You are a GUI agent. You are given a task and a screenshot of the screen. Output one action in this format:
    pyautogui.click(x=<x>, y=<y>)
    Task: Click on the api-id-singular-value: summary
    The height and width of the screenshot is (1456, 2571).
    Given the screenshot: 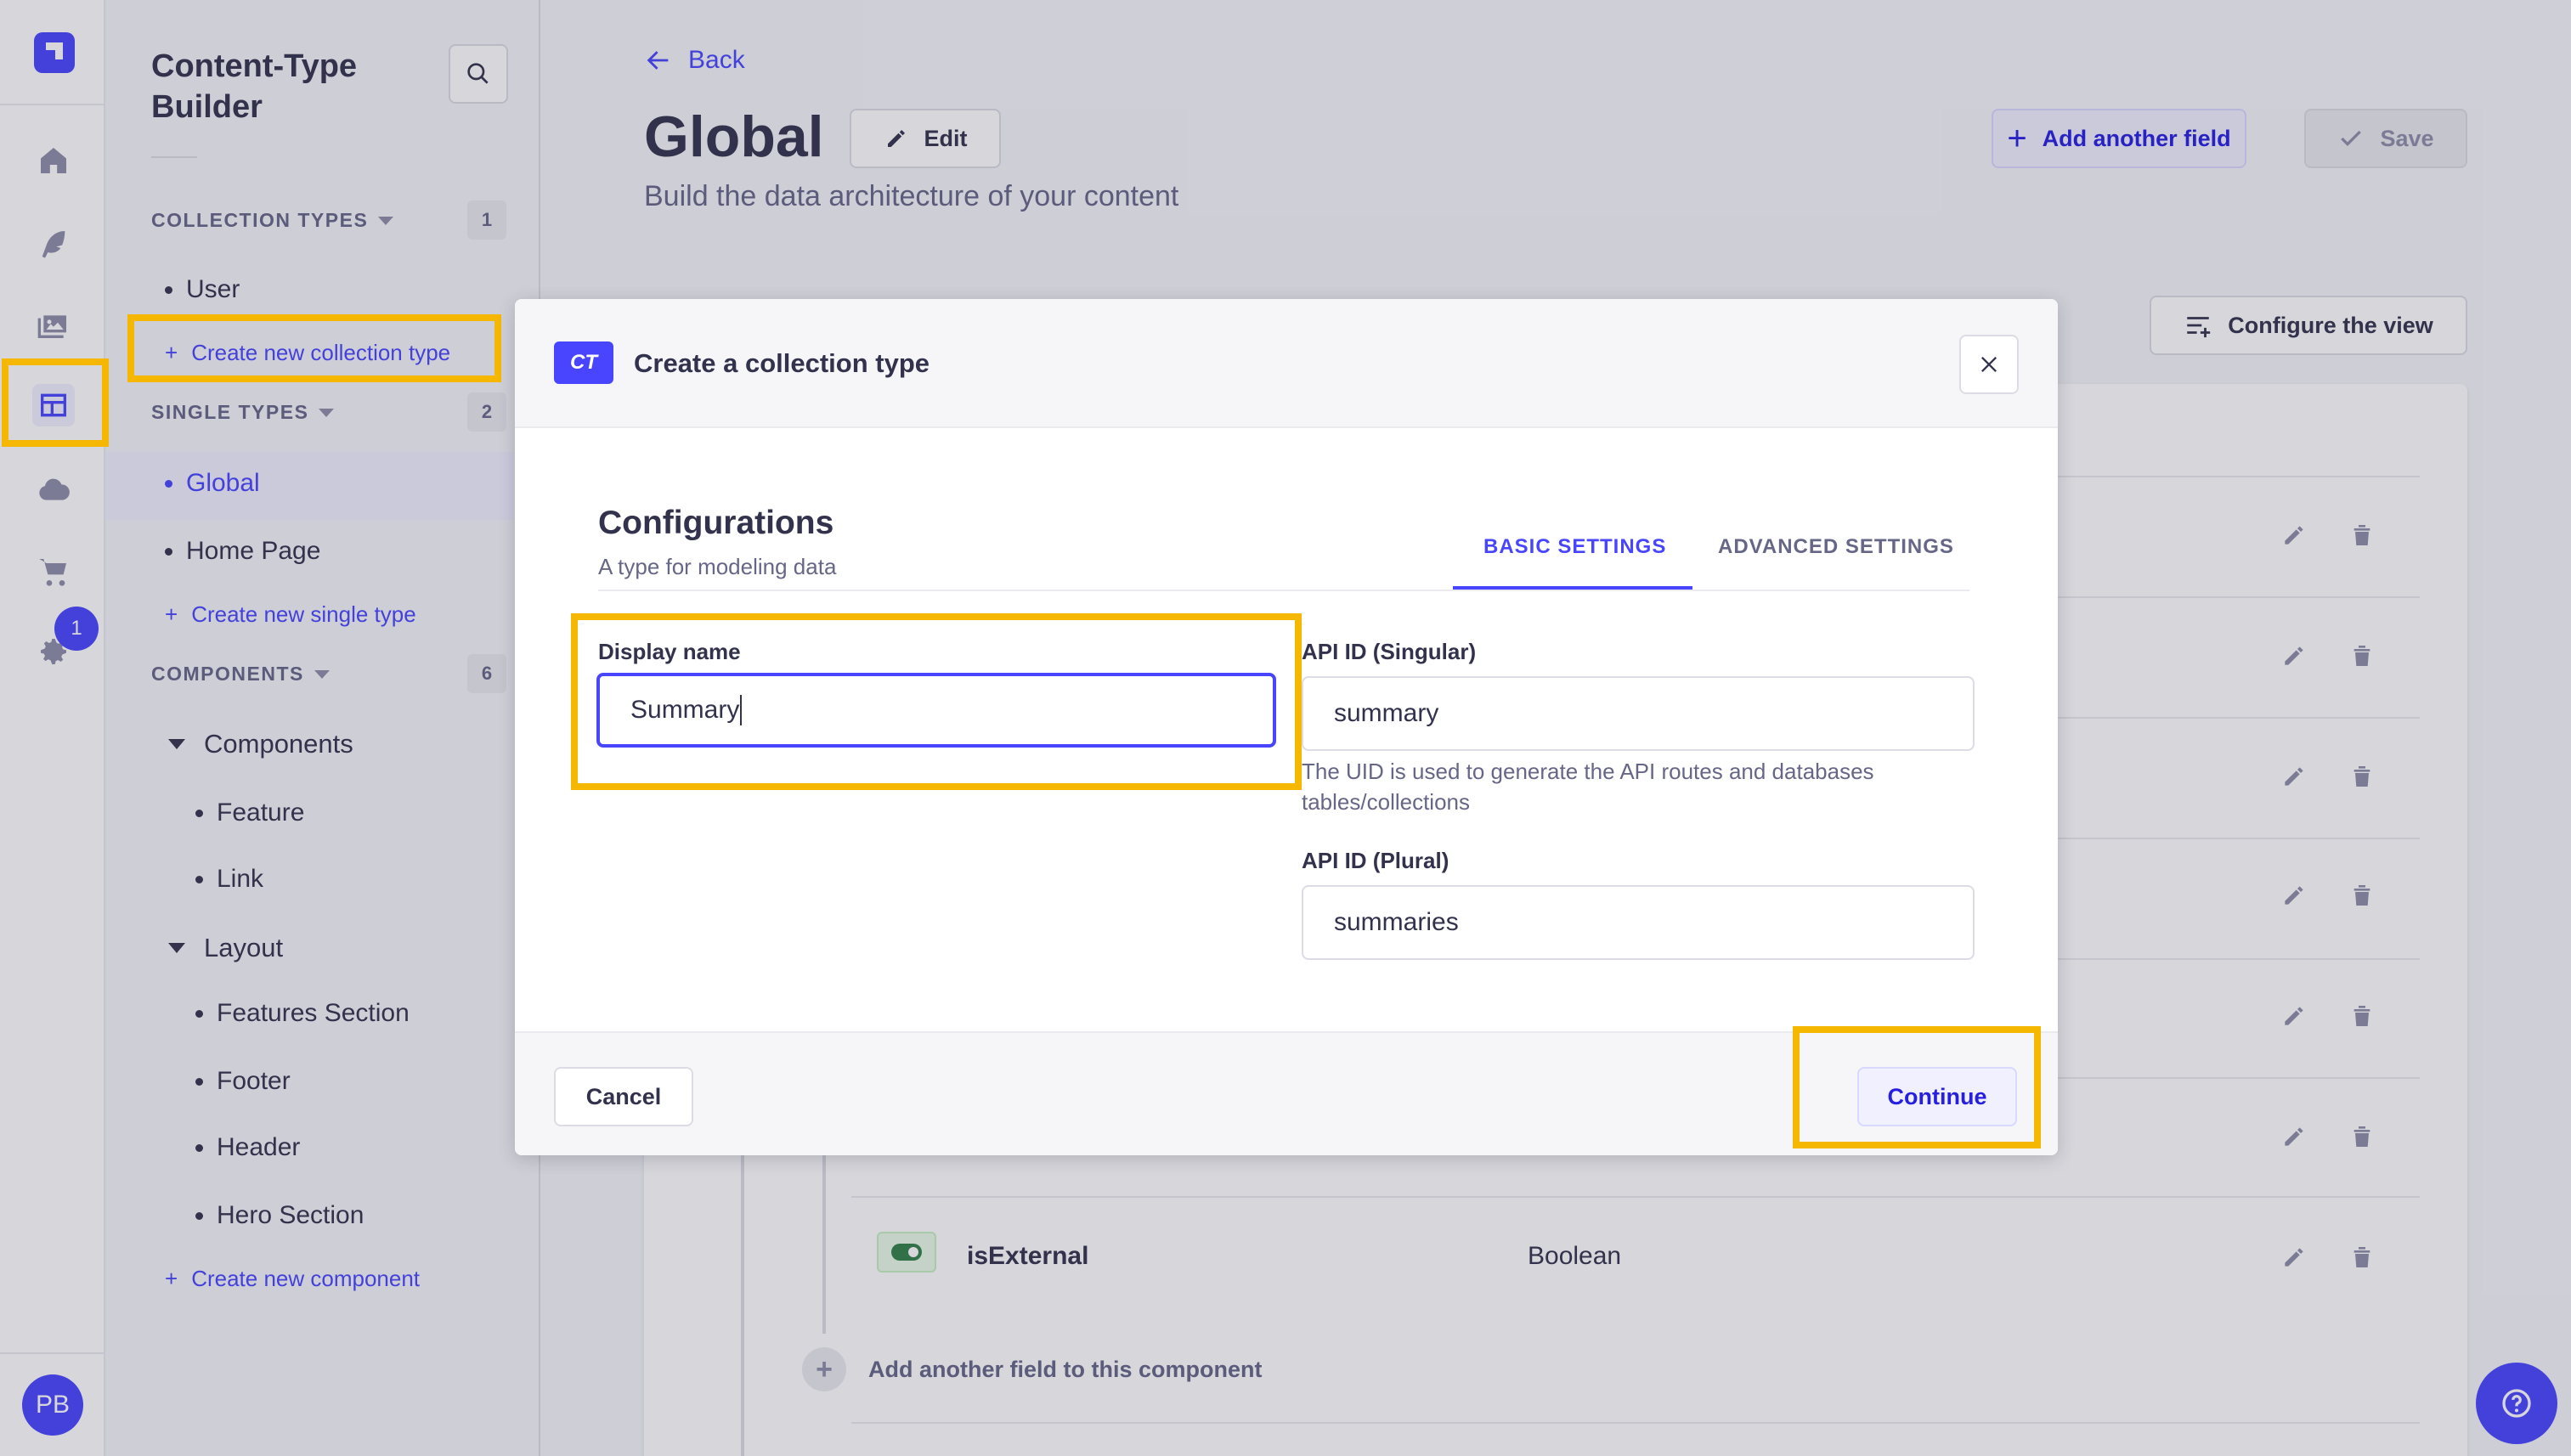 What is the action you would take?
    pyautogui.click(x=1386, y=713)
    